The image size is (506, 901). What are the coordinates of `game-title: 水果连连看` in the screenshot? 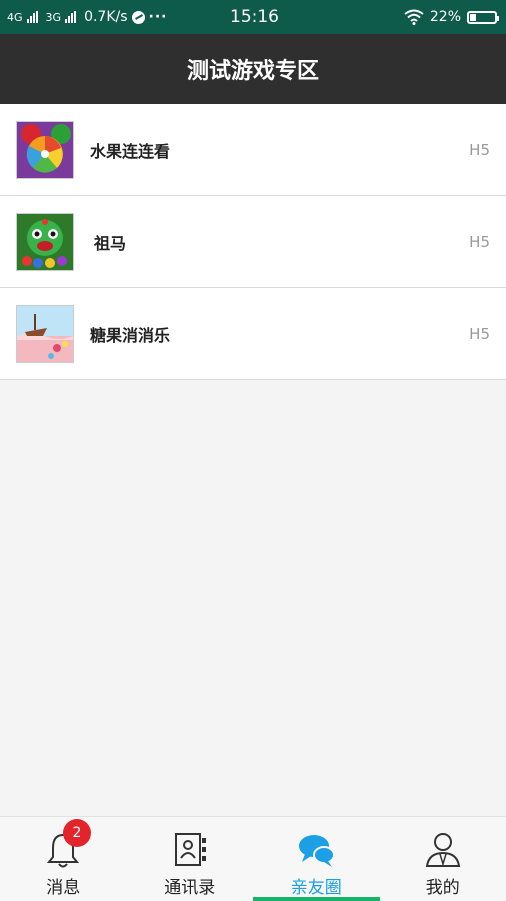 It's located at (130, 150).